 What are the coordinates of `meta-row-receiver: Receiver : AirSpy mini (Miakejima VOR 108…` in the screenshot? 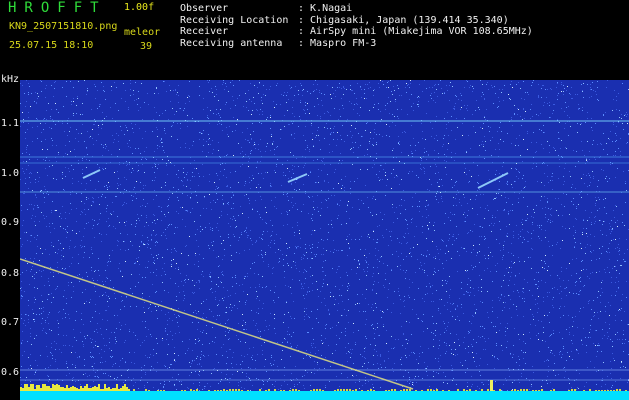 It's located at (356, 32).